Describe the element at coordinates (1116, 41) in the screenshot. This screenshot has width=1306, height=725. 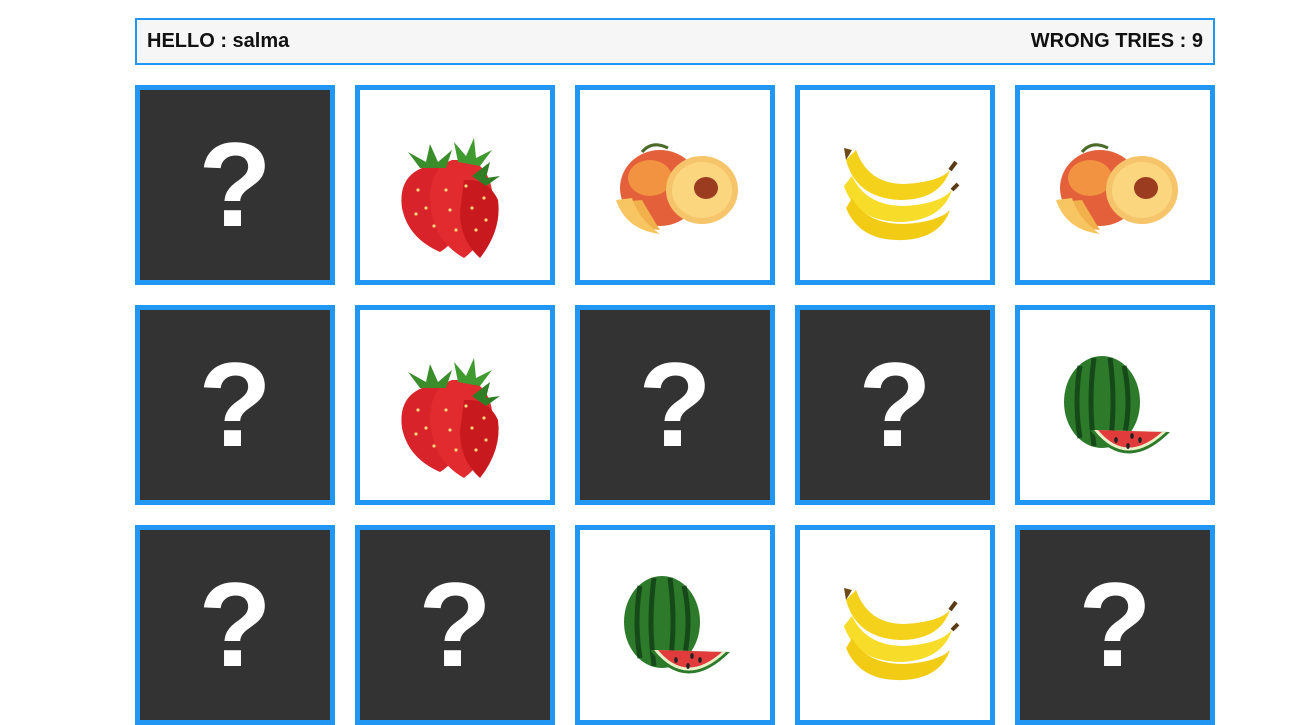
I see `wrong-tries-counter: WRONG TRIES : 9` at that location.